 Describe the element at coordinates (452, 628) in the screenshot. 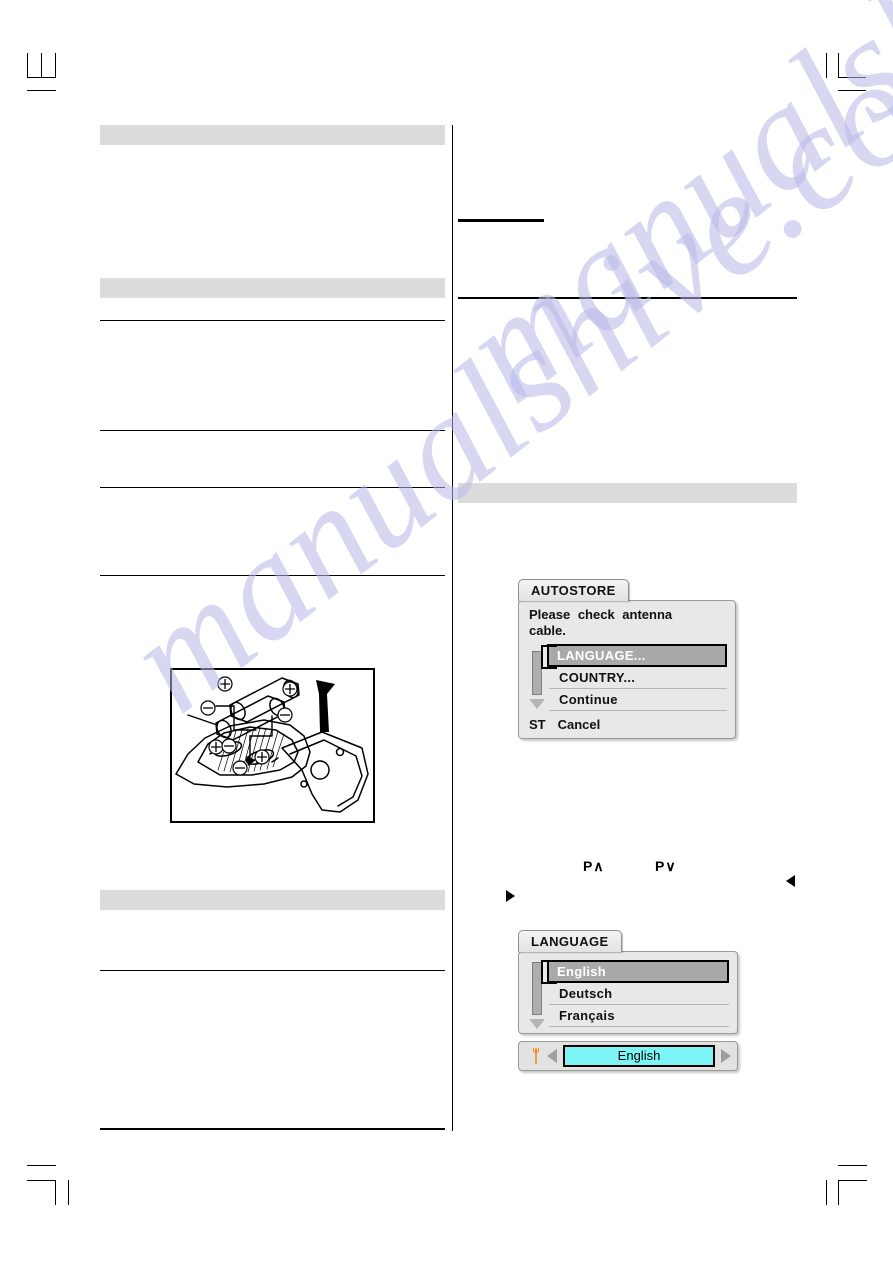

I see `column-divider` at that location.